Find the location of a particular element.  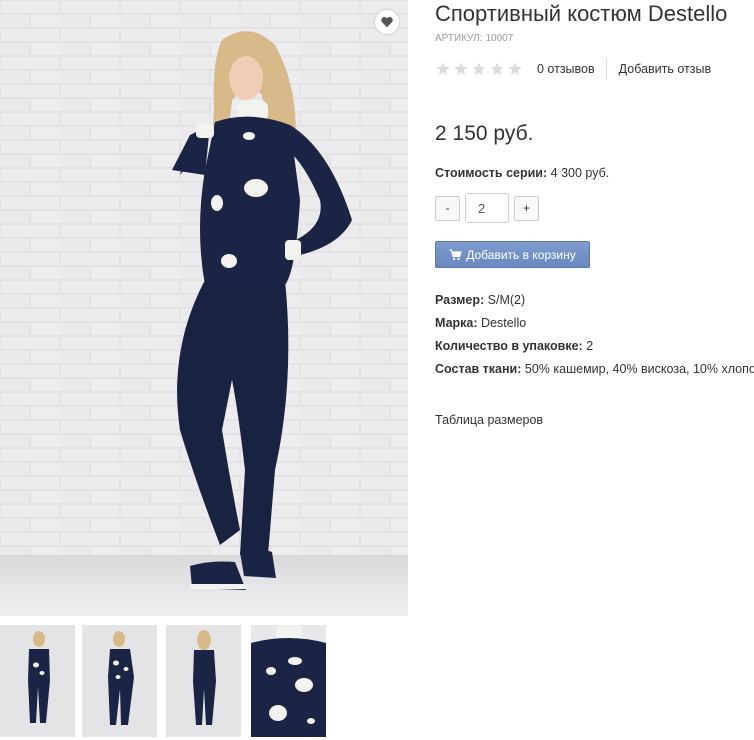

thumbnail-back-full is located at coordinates (203, 681).